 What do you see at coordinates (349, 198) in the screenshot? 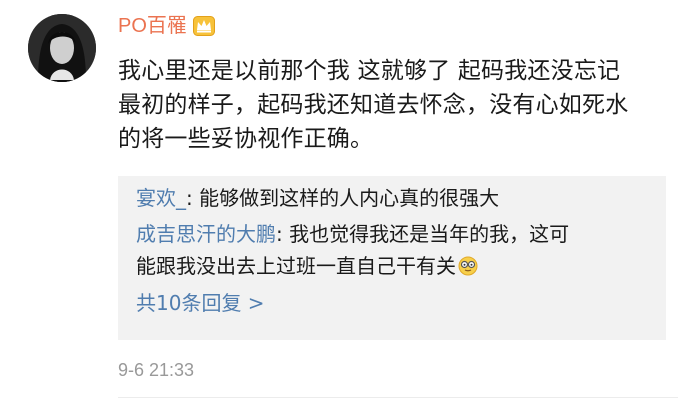
I see `reply-text: 能够做到这样的人内心真的很强大` at bounding box center [349, 198].